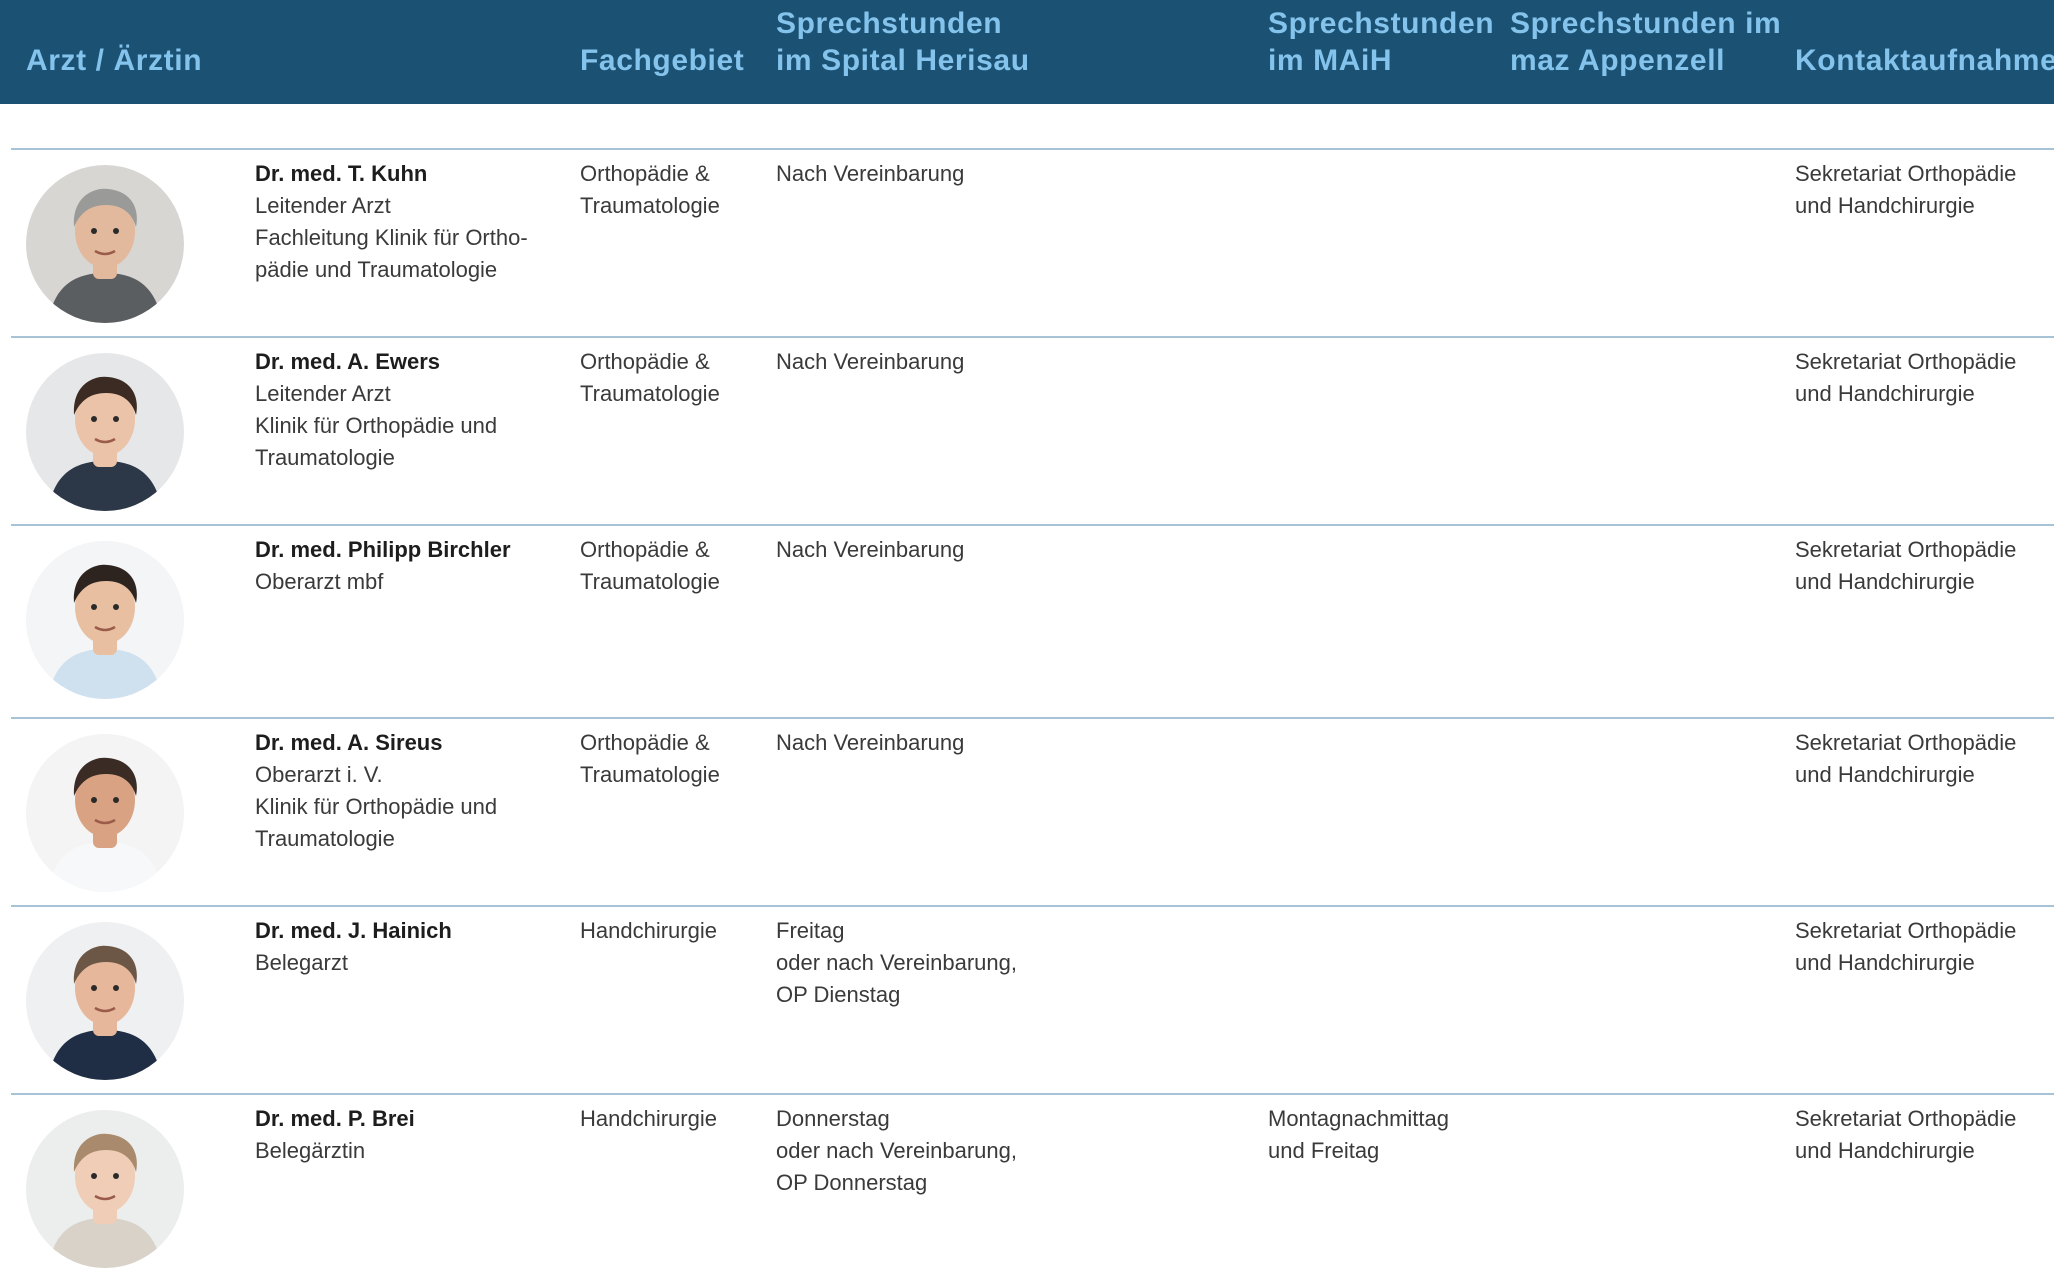 Image resolution: width=2054 pixels, height=1280 pixels. What do you see at coordinates (1358, 1134) in the screenshot?
I see `sprechstunden-maih-cell: Montagnachmittag und Freitag` at bounding box center [1358, 1134].